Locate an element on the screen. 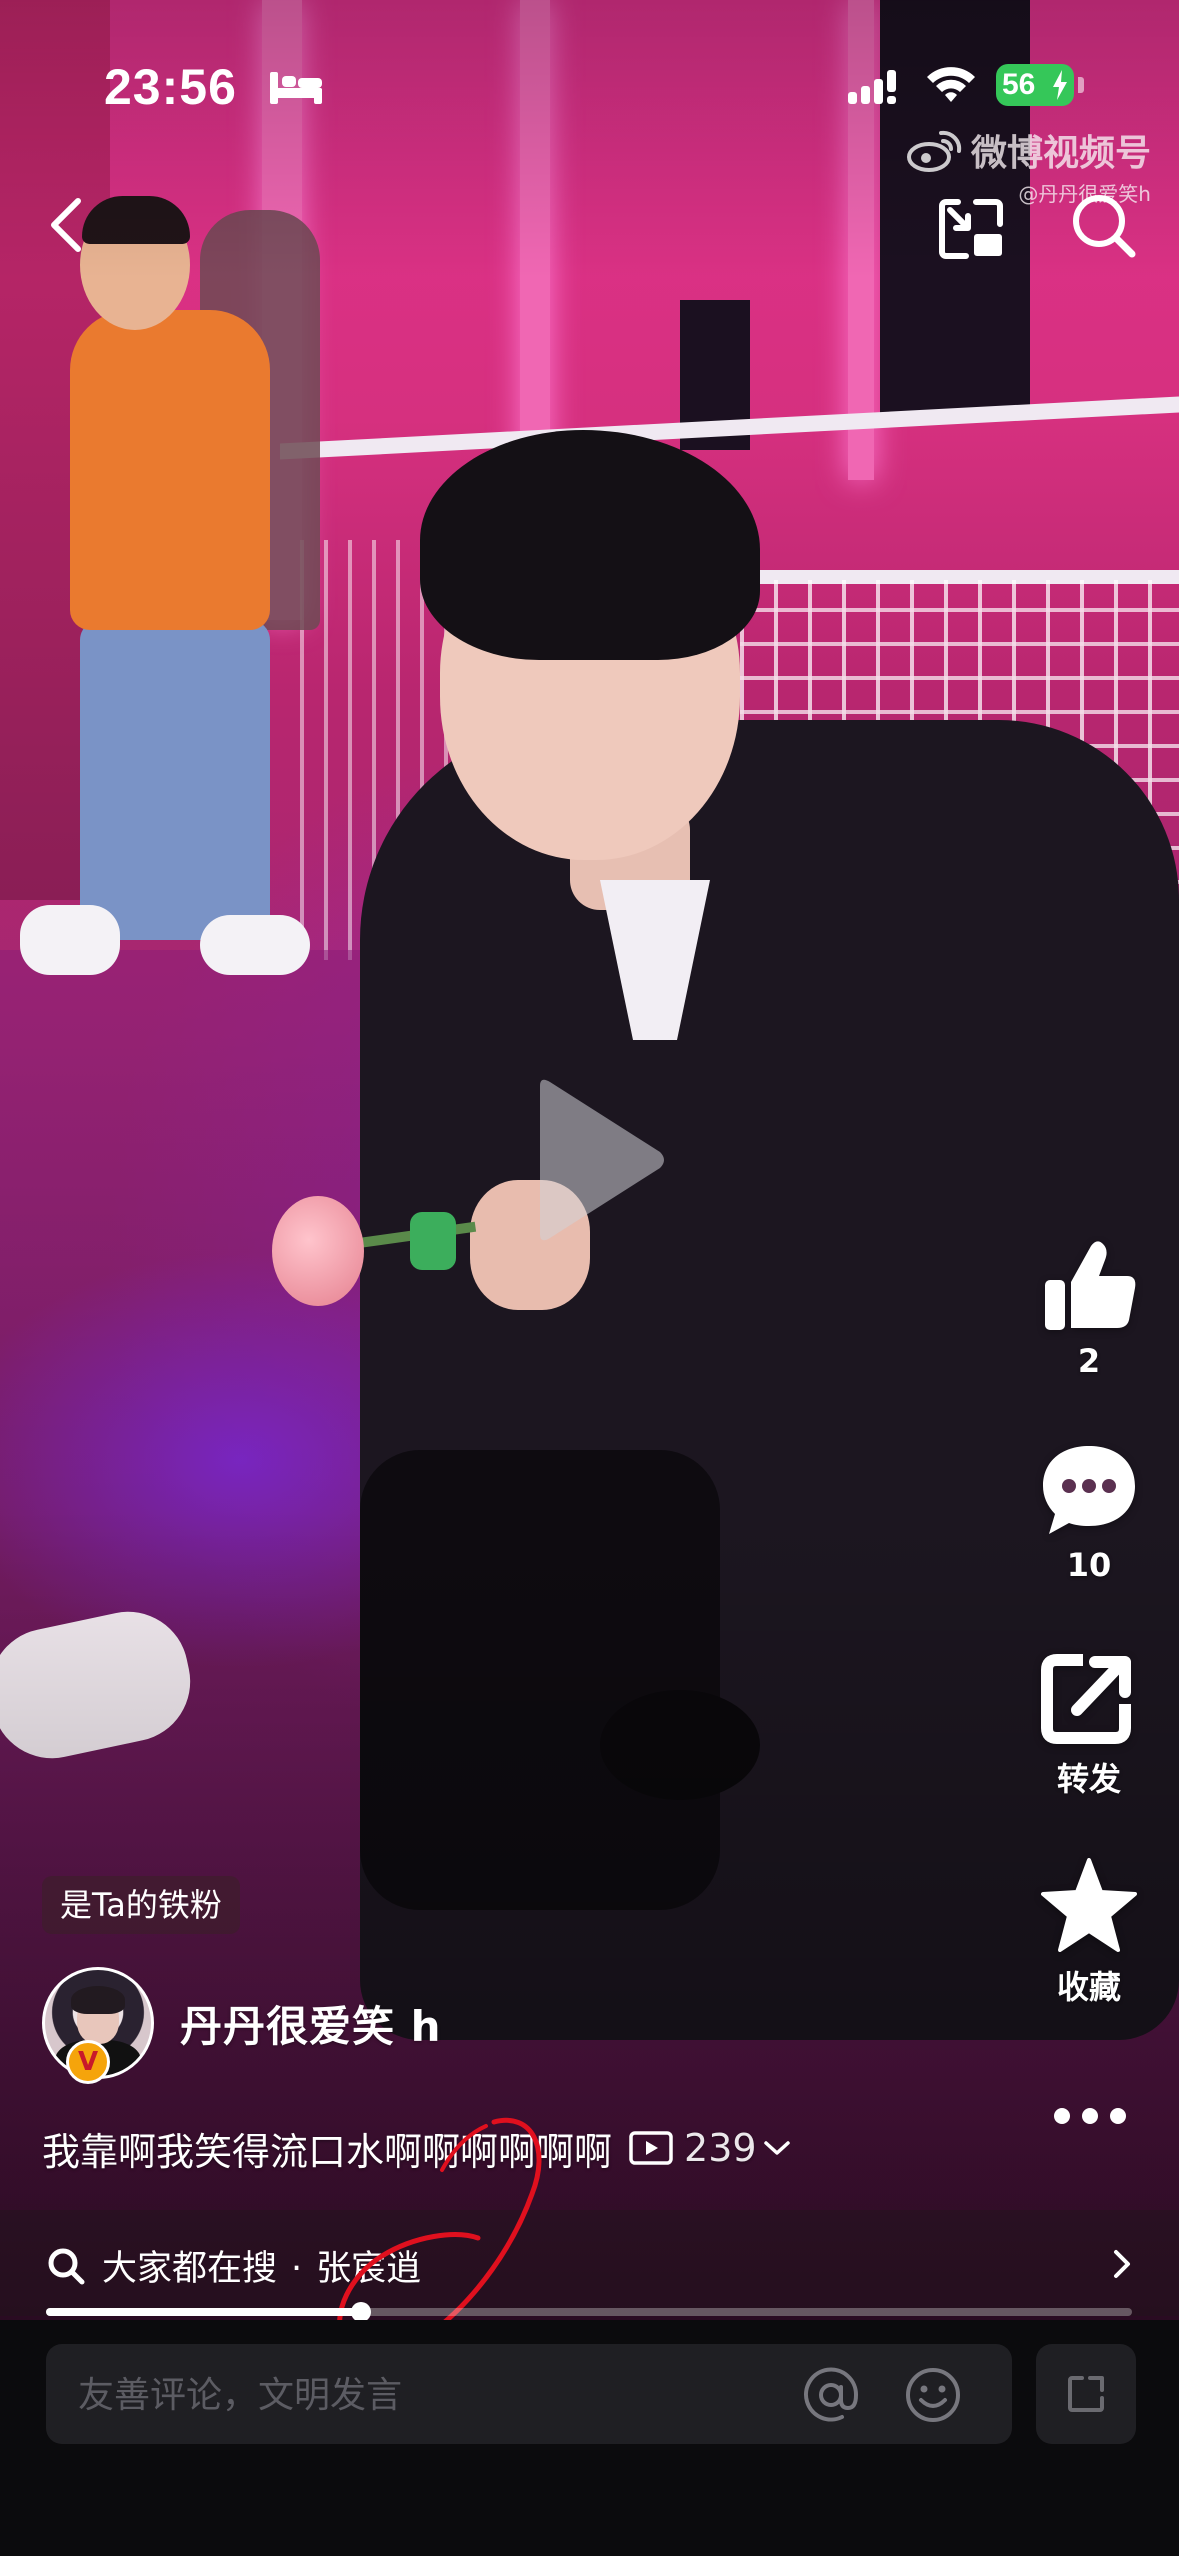 Image resolution: width=1179 pixels, height=2556 pixels. watermark-brand: 微博视频号 is located at coordinates (1060, 153).